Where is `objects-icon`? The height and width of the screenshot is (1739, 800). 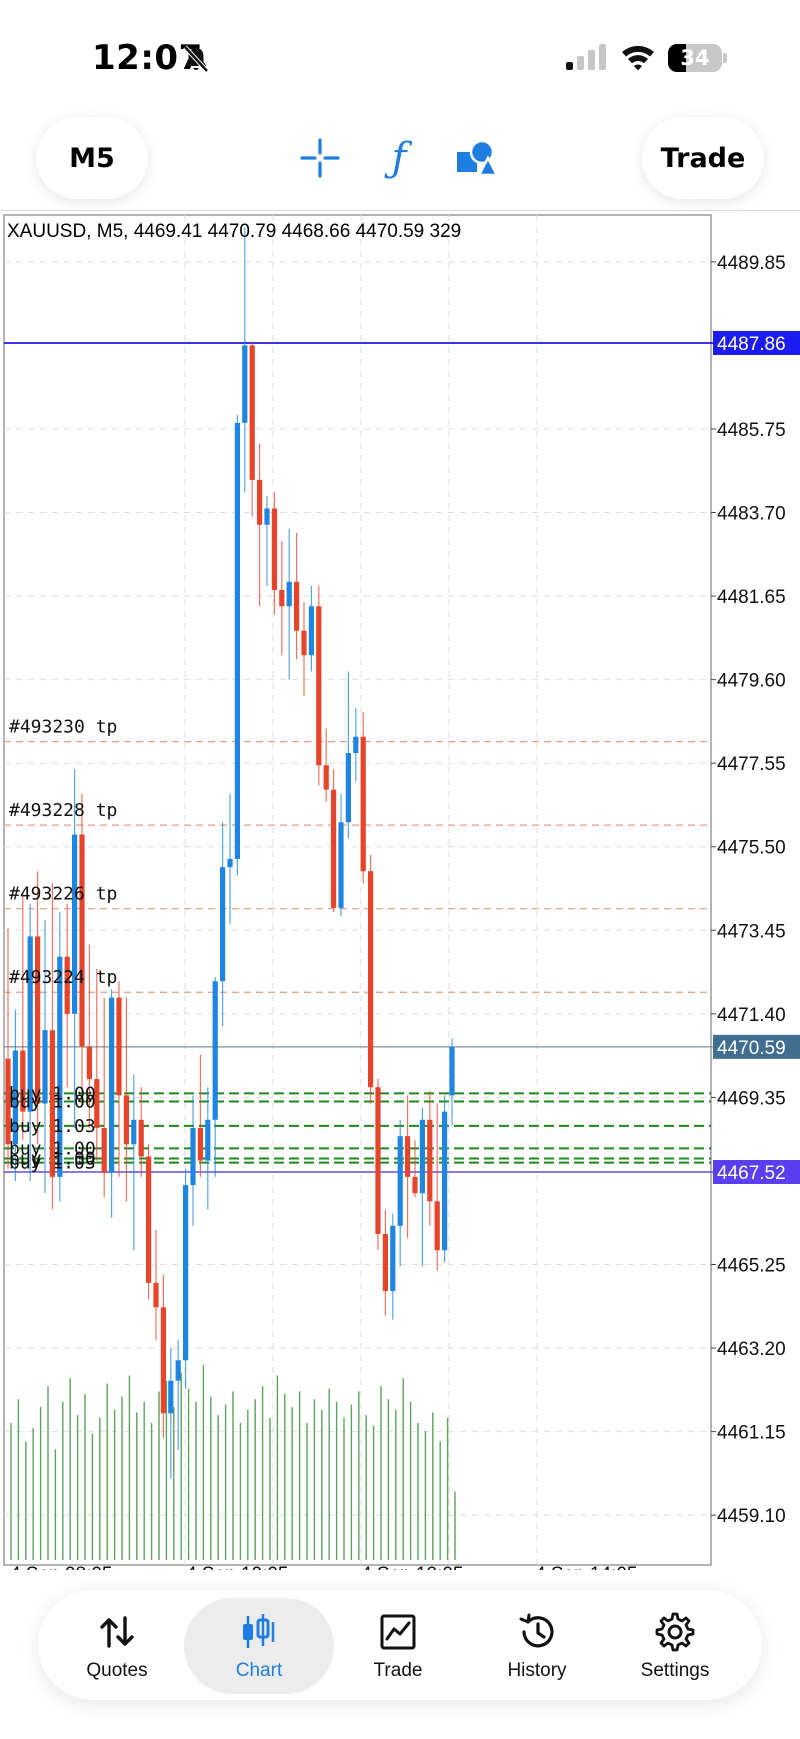 objects-icon is located at coordinates (478, 158).